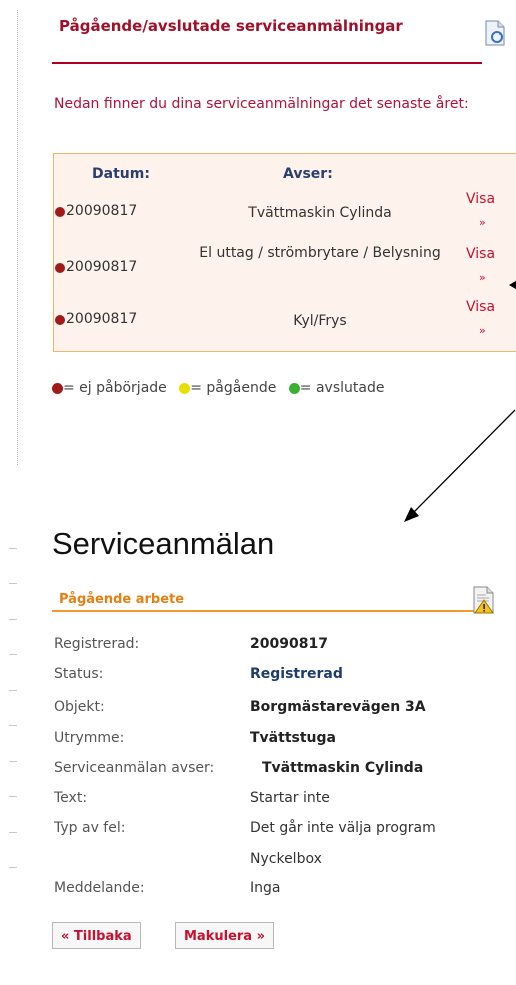 Image resolution: width=516 pixels, height=985 pixels. I want to click on row-avser: El uttag / strömbrytare / Belysning, so click(320, 253).